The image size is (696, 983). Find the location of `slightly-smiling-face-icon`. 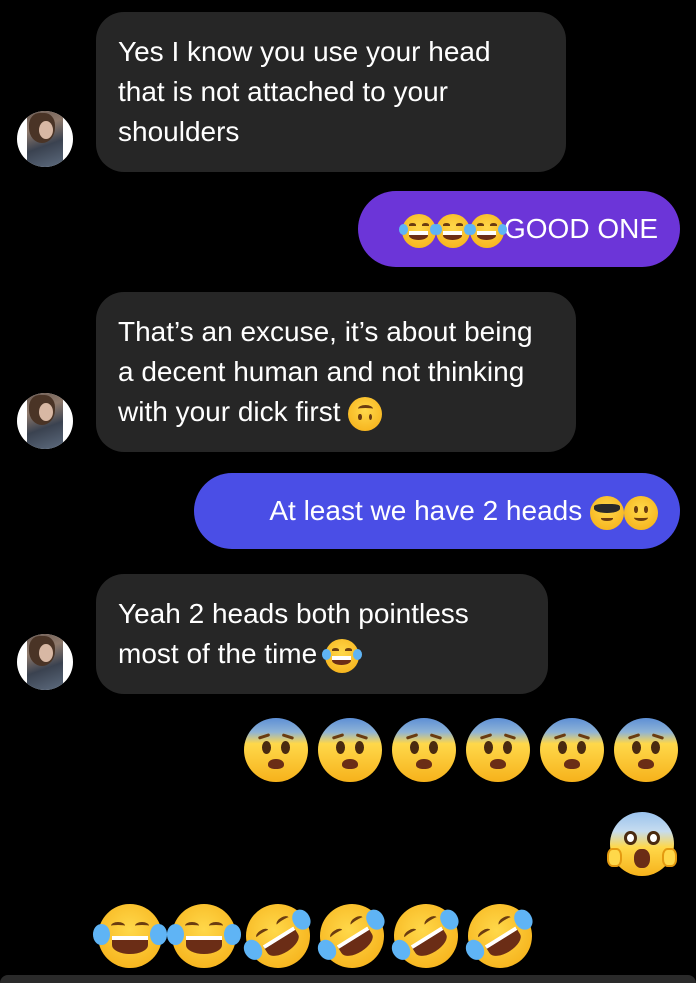

slightly-smiling-face-icon is located at coordinates (641, 512).